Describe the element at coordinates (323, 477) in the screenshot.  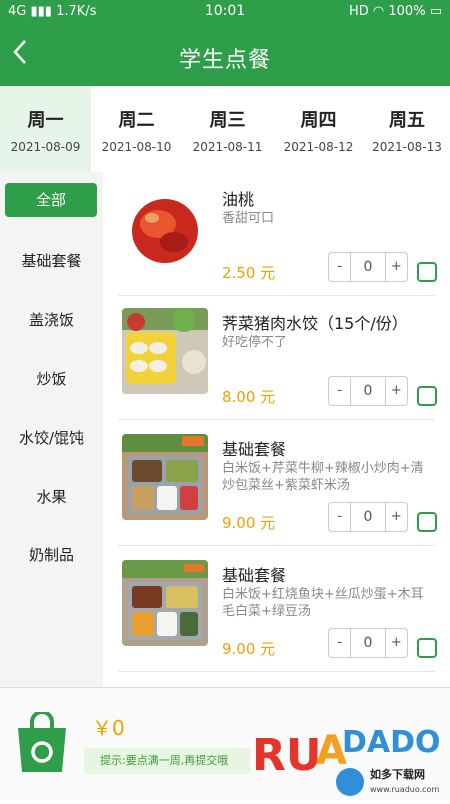
I see `item-desc: 白米饭+芹菜牛柳+辣椒小炒肉+清炒包菜丝+紫菜虾米汤` at that location.